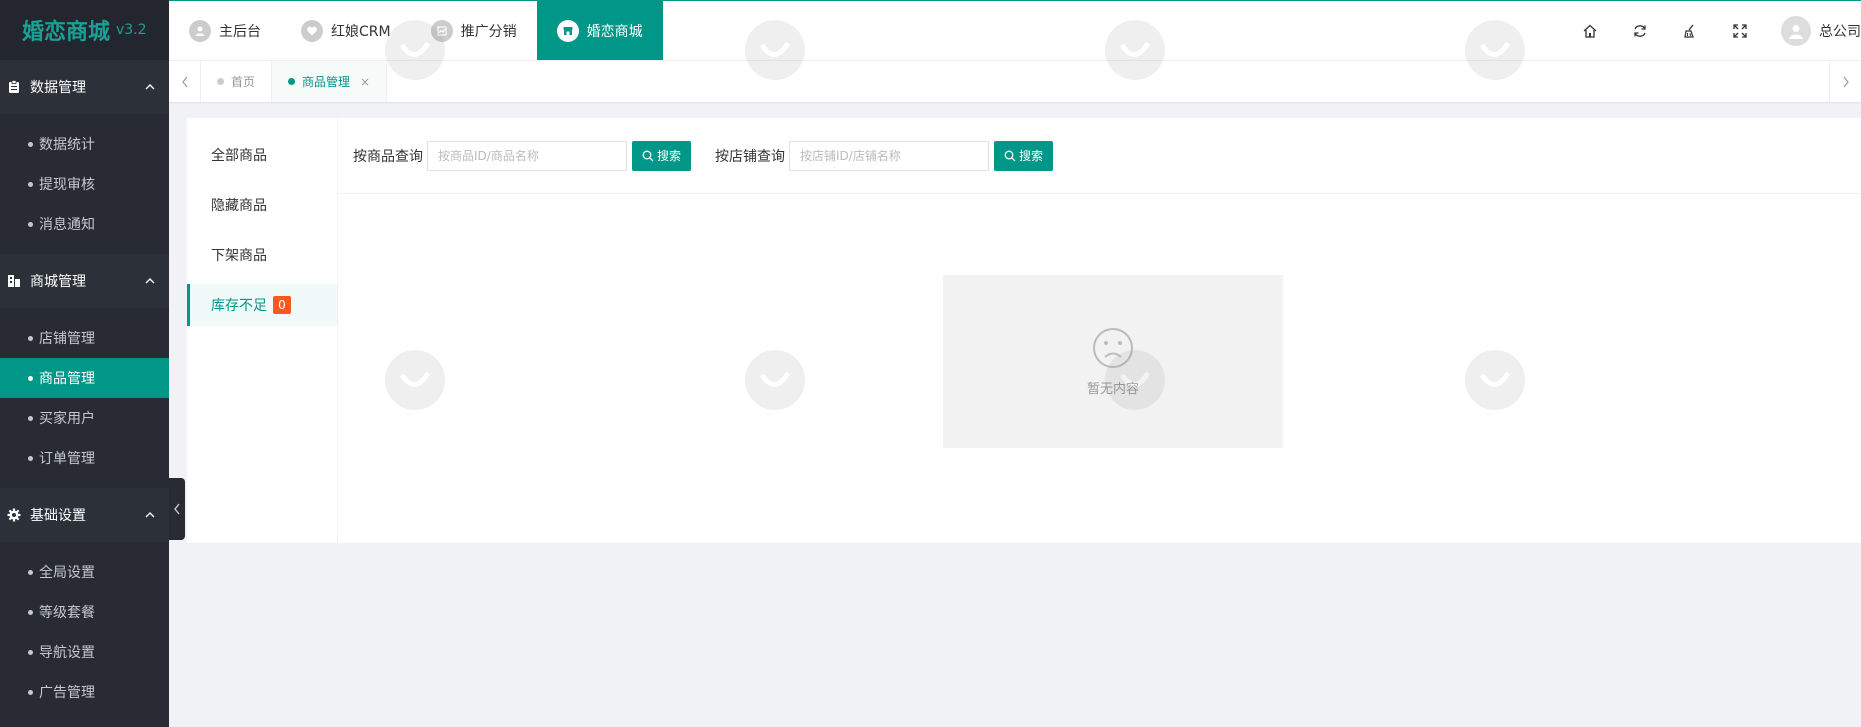  I want to click on filter-low-stock: 库存不足 0, so click(262, 305).